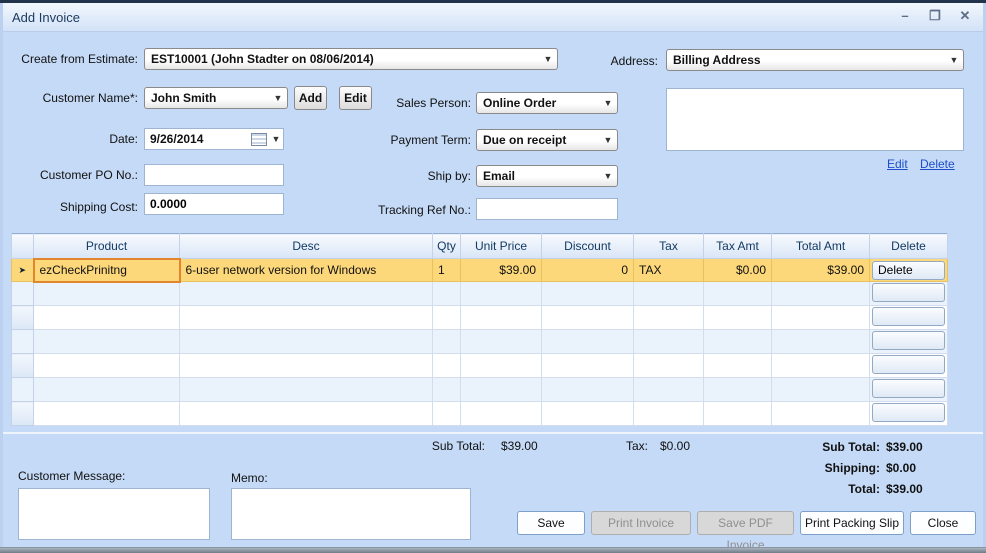  I want to click on grid-header-discount: Discount, so click(587, 246).